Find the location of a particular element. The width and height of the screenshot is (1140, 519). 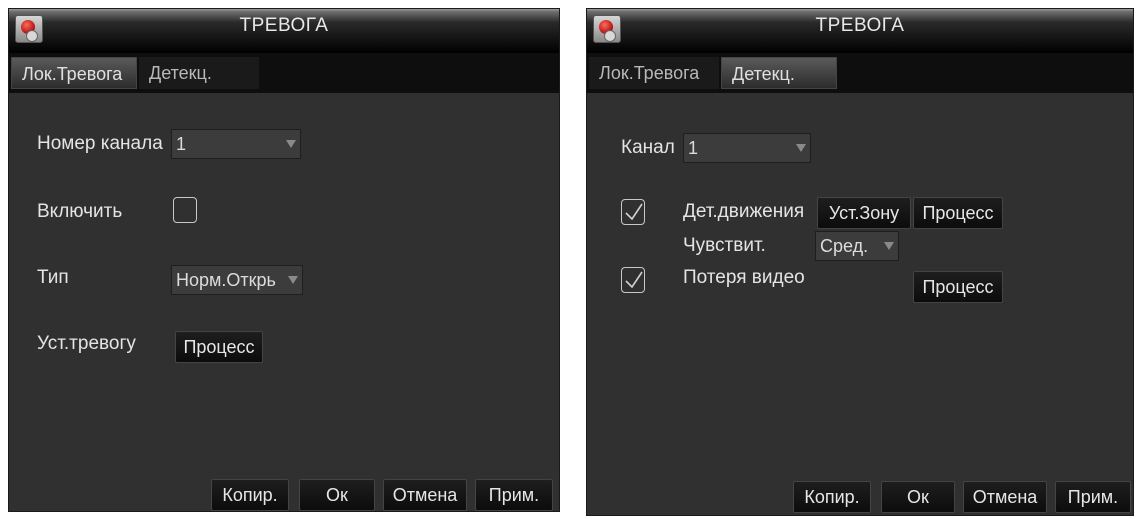

enable-label: Включить is located at coordinates (80, 211).